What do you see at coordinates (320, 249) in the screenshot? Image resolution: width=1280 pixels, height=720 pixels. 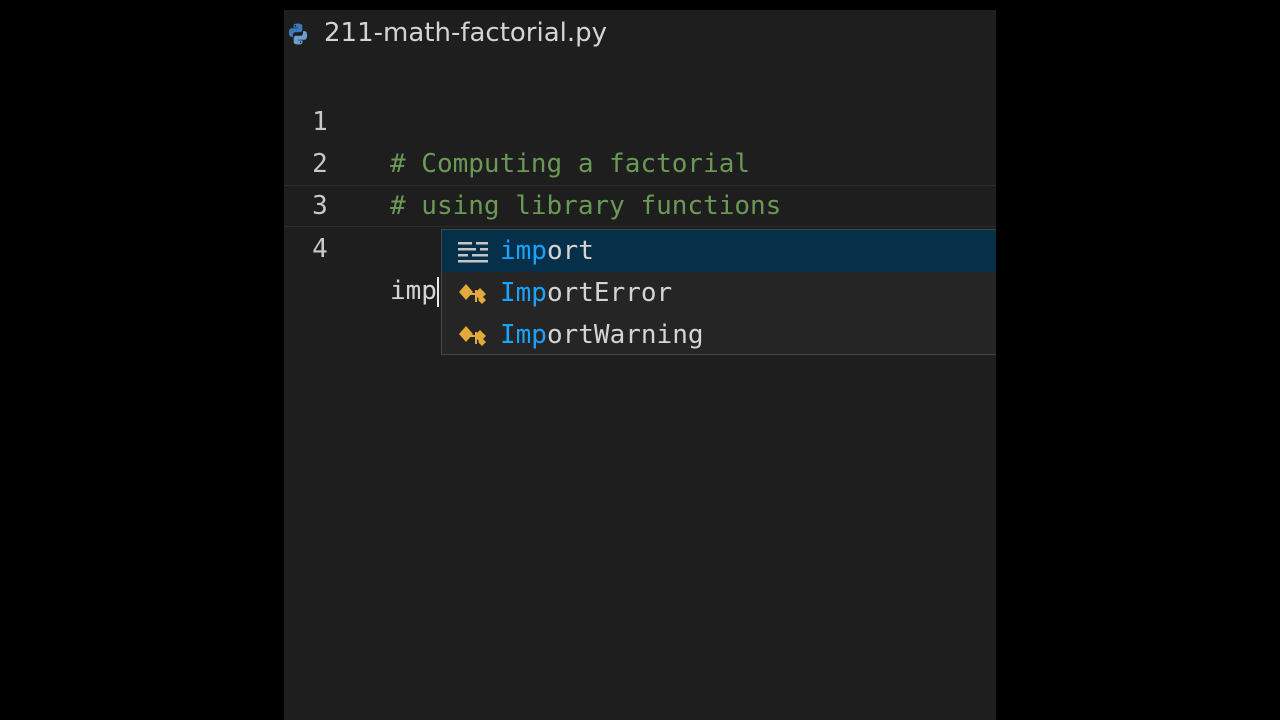 I see `line-number: 4` at bounding box center [320, 249].